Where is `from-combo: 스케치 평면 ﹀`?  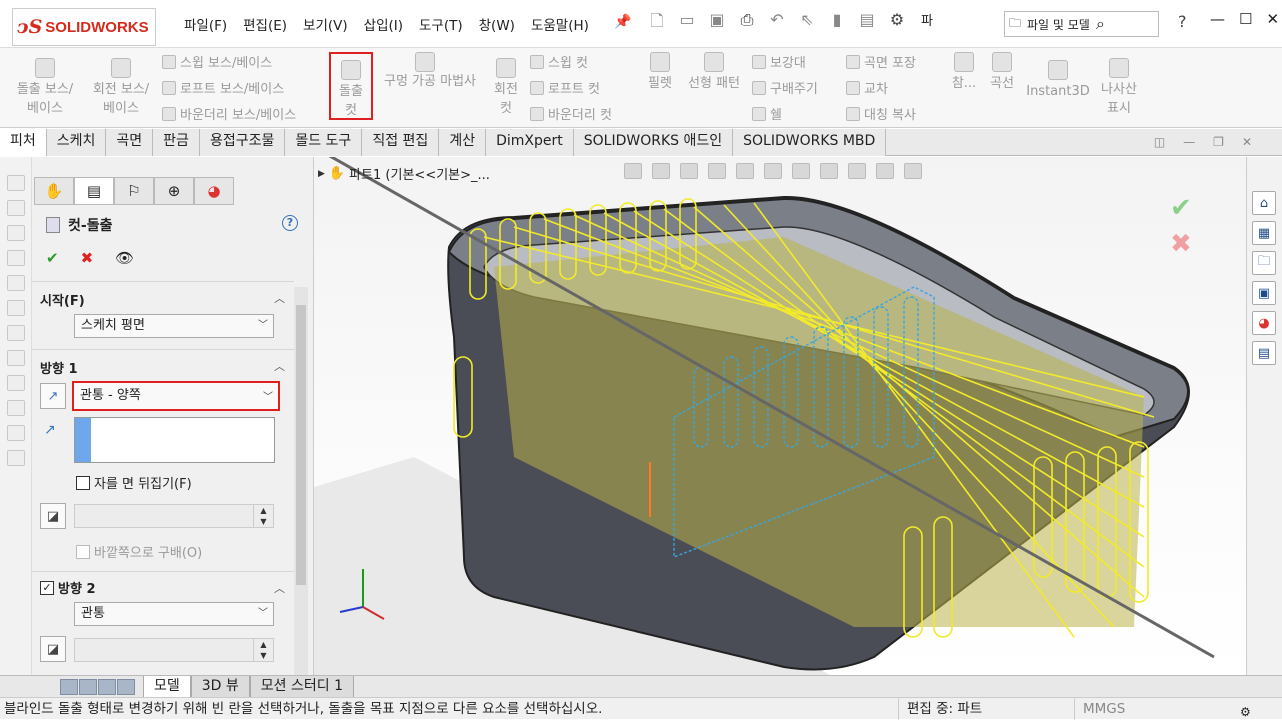 from-combo: 스케치 평면 ﹀ is located at coordinates (174, 326).